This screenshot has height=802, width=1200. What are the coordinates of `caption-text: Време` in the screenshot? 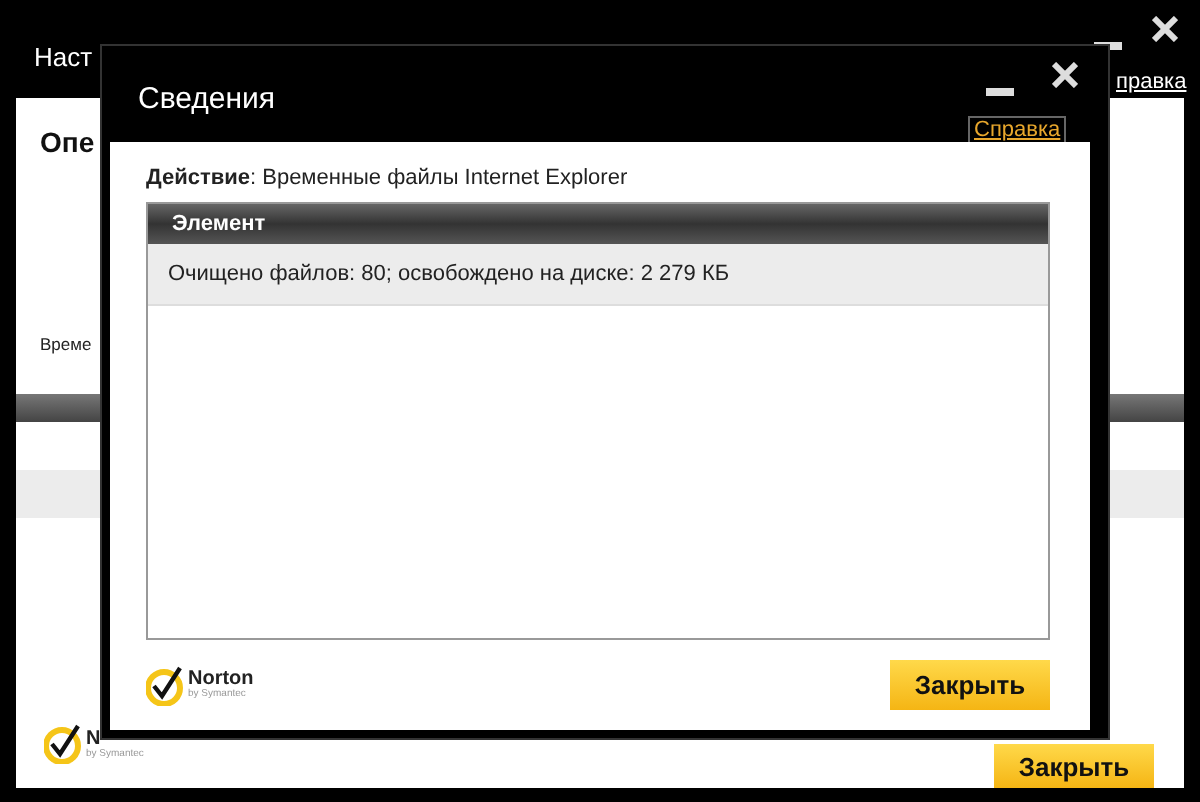 It's located at (66, 344).